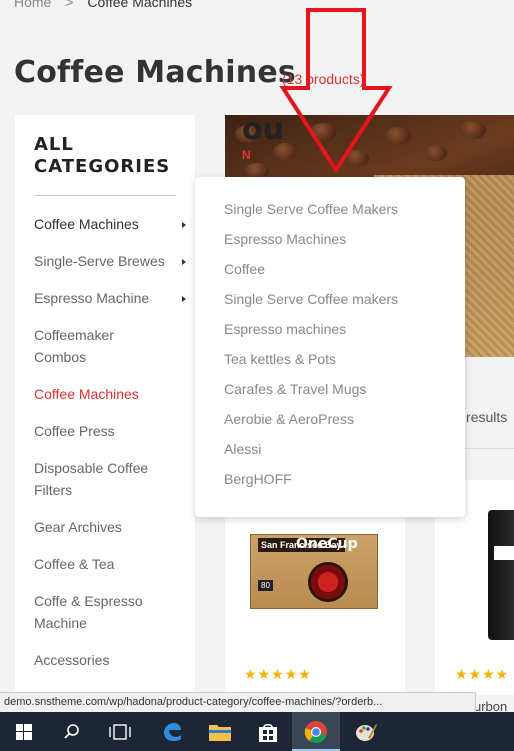 The height and width of the screenshot is (751, 514). Describe the element at coordinates (246, 155) in the screenshot. I see `banner-subtext: N` at that location.